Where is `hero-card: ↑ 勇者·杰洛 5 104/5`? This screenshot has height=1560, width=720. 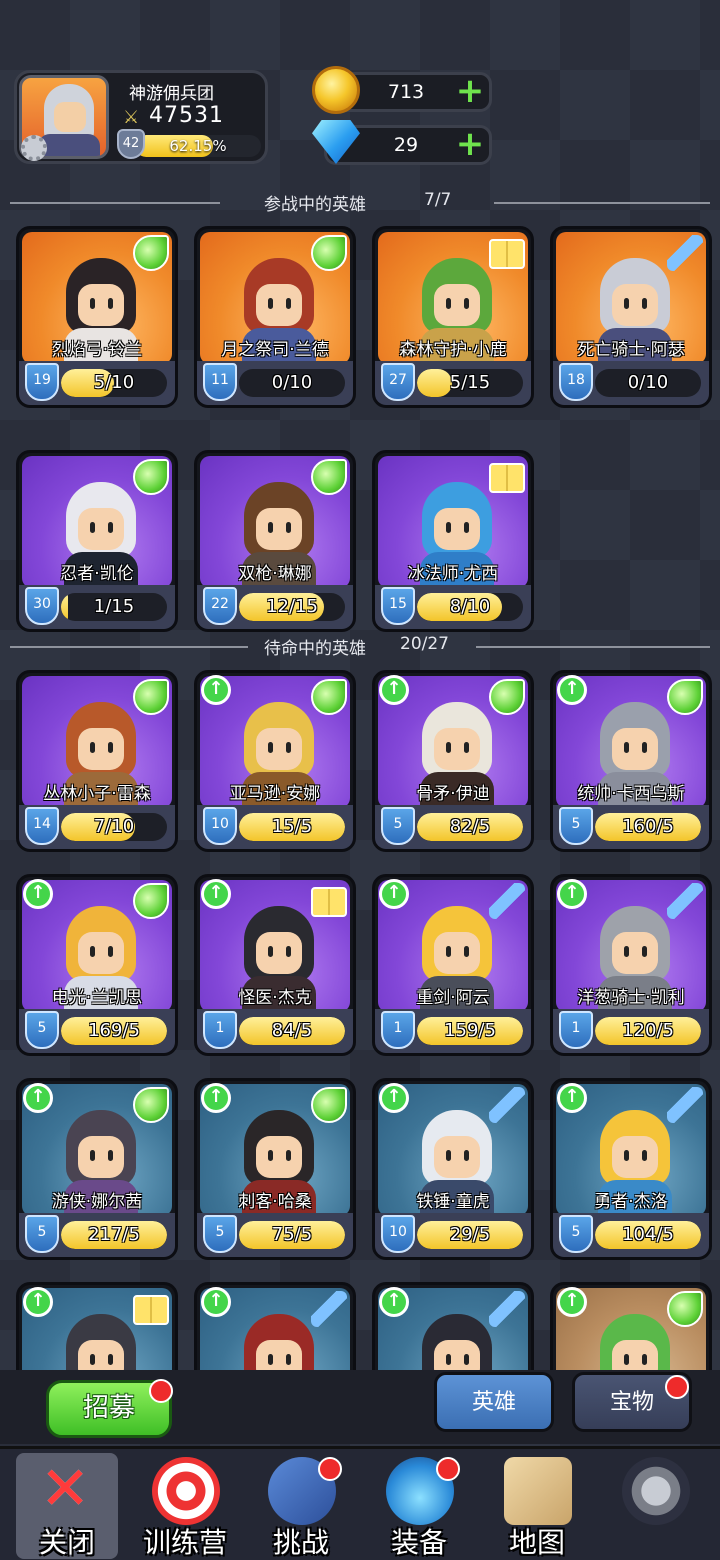
hero-card: ↑ 勇者·杰洛 5 104/5 is located at coordinates (631, 1169).